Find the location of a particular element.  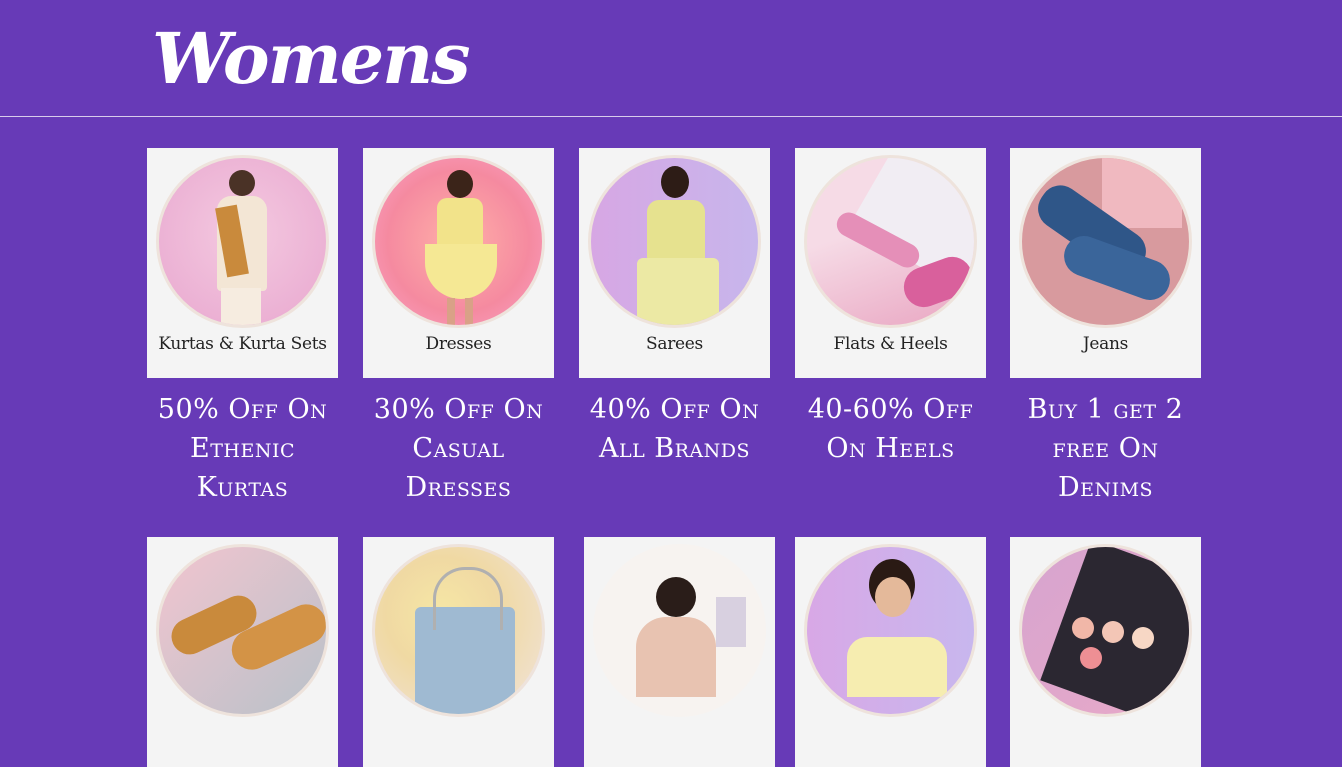

category-image-link: Kurtas & Kurta Sets is located at coordinates (242, 263).